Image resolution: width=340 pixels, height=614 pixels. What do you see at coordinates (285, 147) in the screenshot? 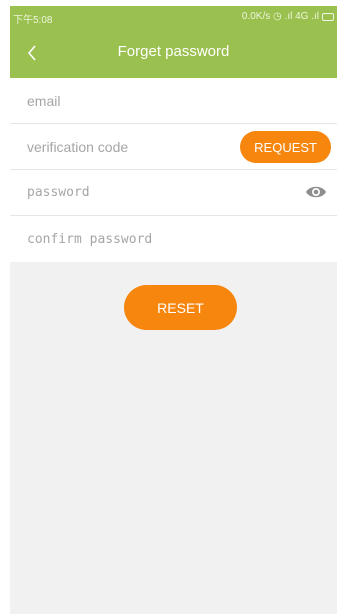
I see `request-code-button: REQUEST` at bounding box center [285, 147].